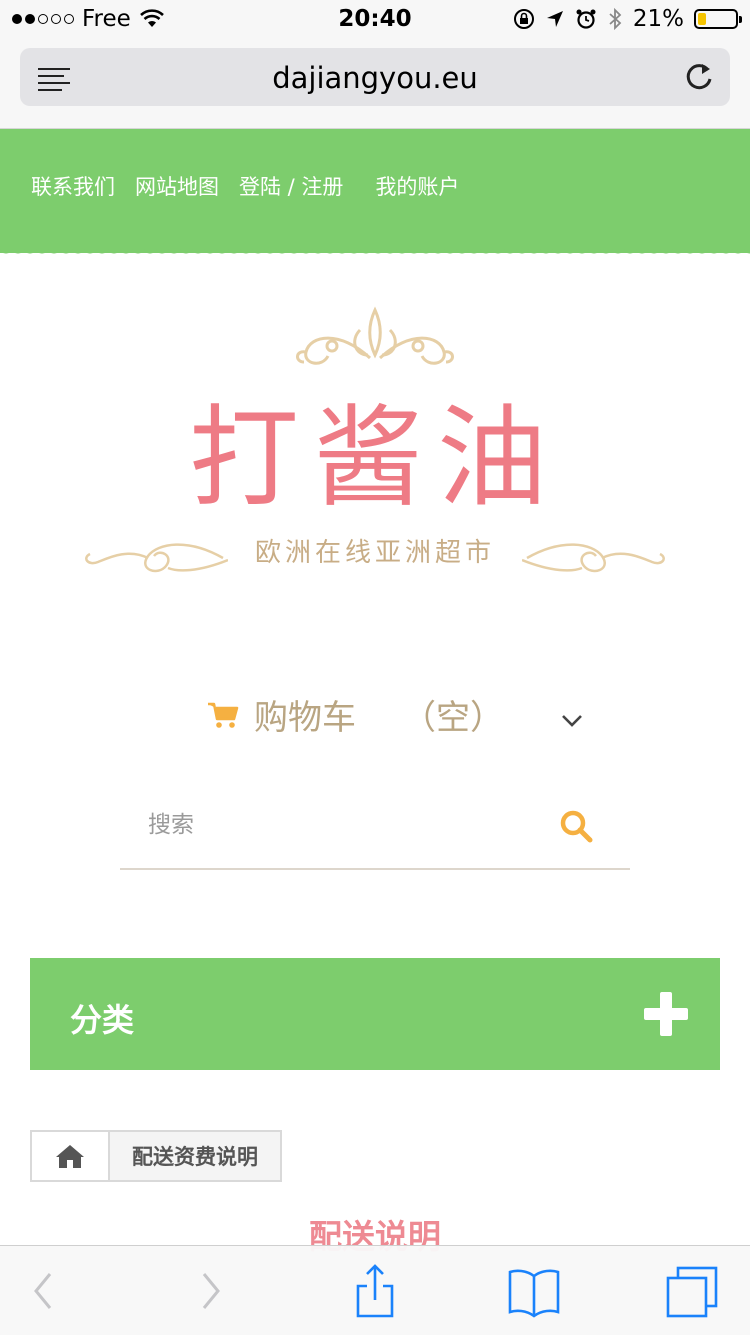  What do you see at coordinates (554, 19) in the screenshot?
I see `location-arrow-icon` at bounding box center [554, 19].